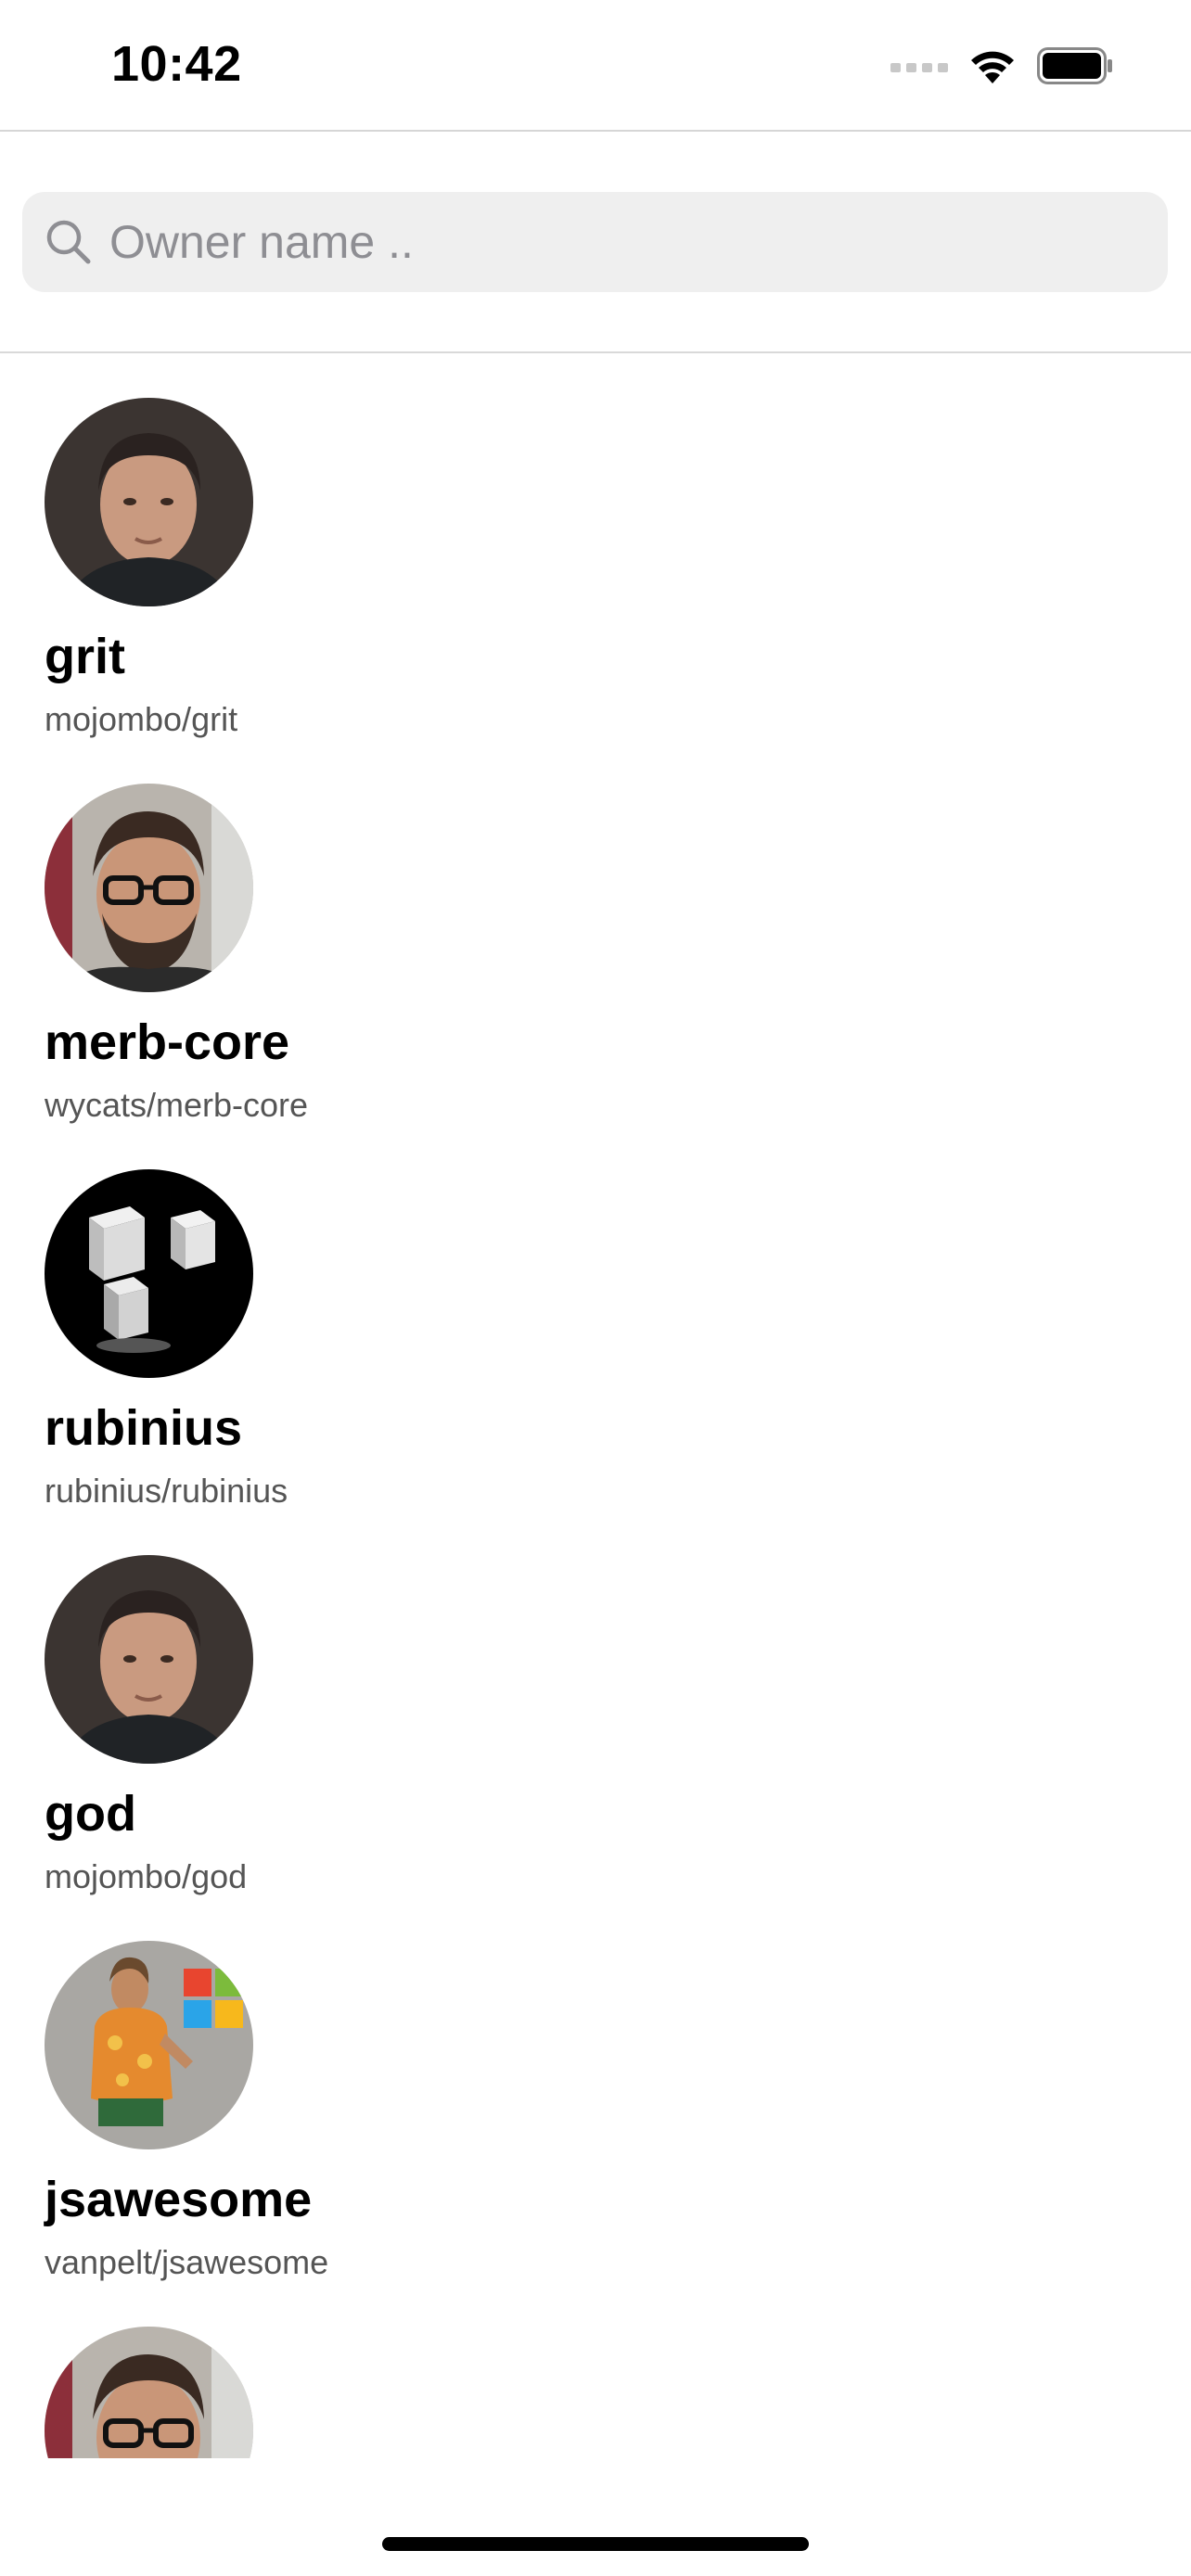  What do you see at coordinates (177, 1105) in the screenshot?
I see `repo-full-name: wycats/merb-core` at bounding box center [177, 1105].